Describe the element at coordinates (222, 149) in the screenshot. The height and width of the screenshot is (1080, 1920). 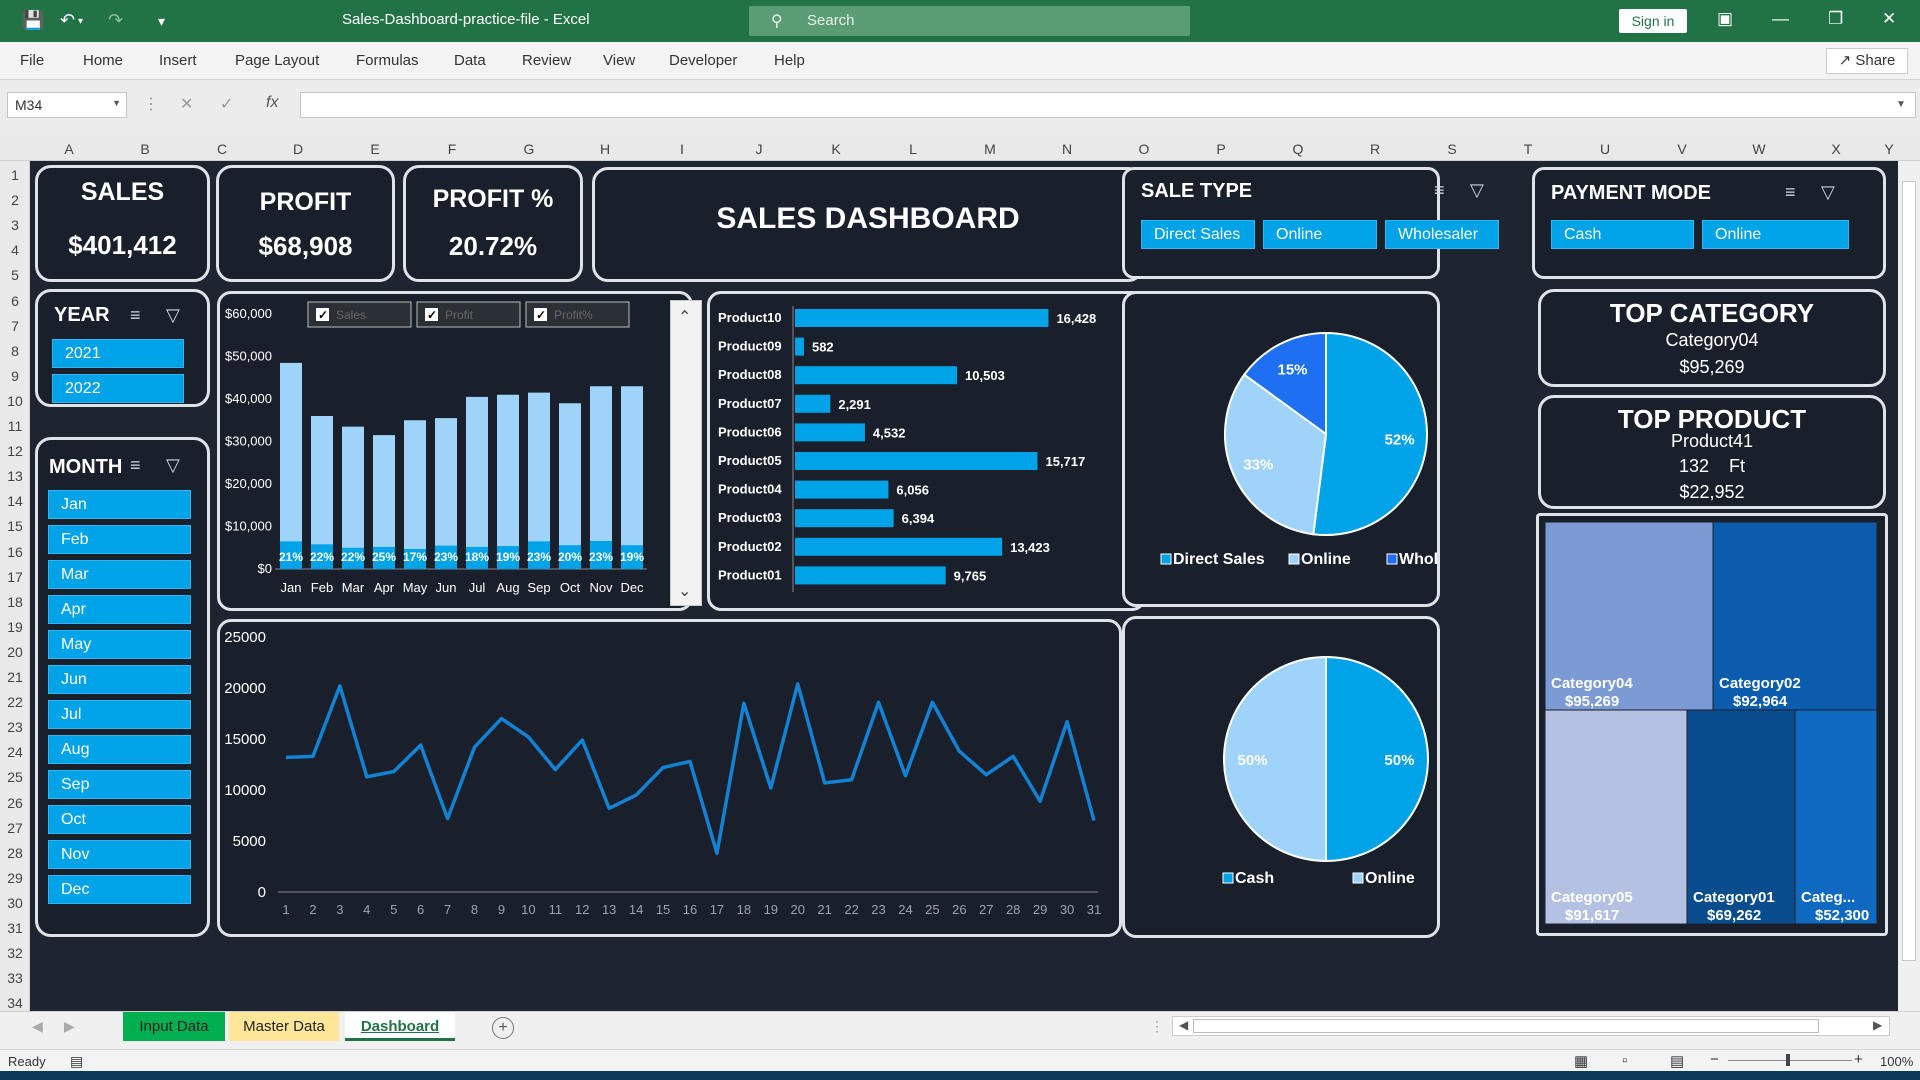
I see `column-header: C` at that location.